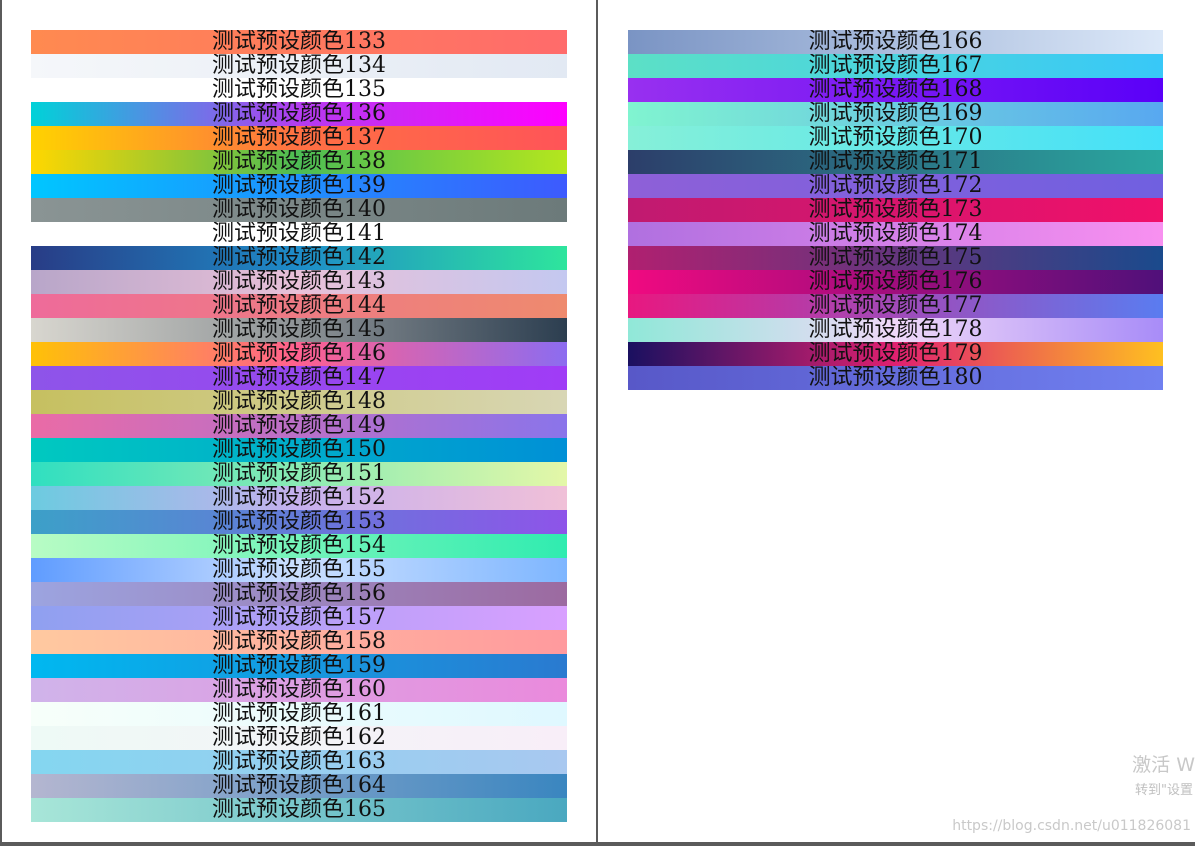 This screenshot has width=1195, height=846. What do you see at coordinates (299, 810) in the screenshot?
I see `gradient-band: 测试预设颜色165` at bounding box center [299, 810].